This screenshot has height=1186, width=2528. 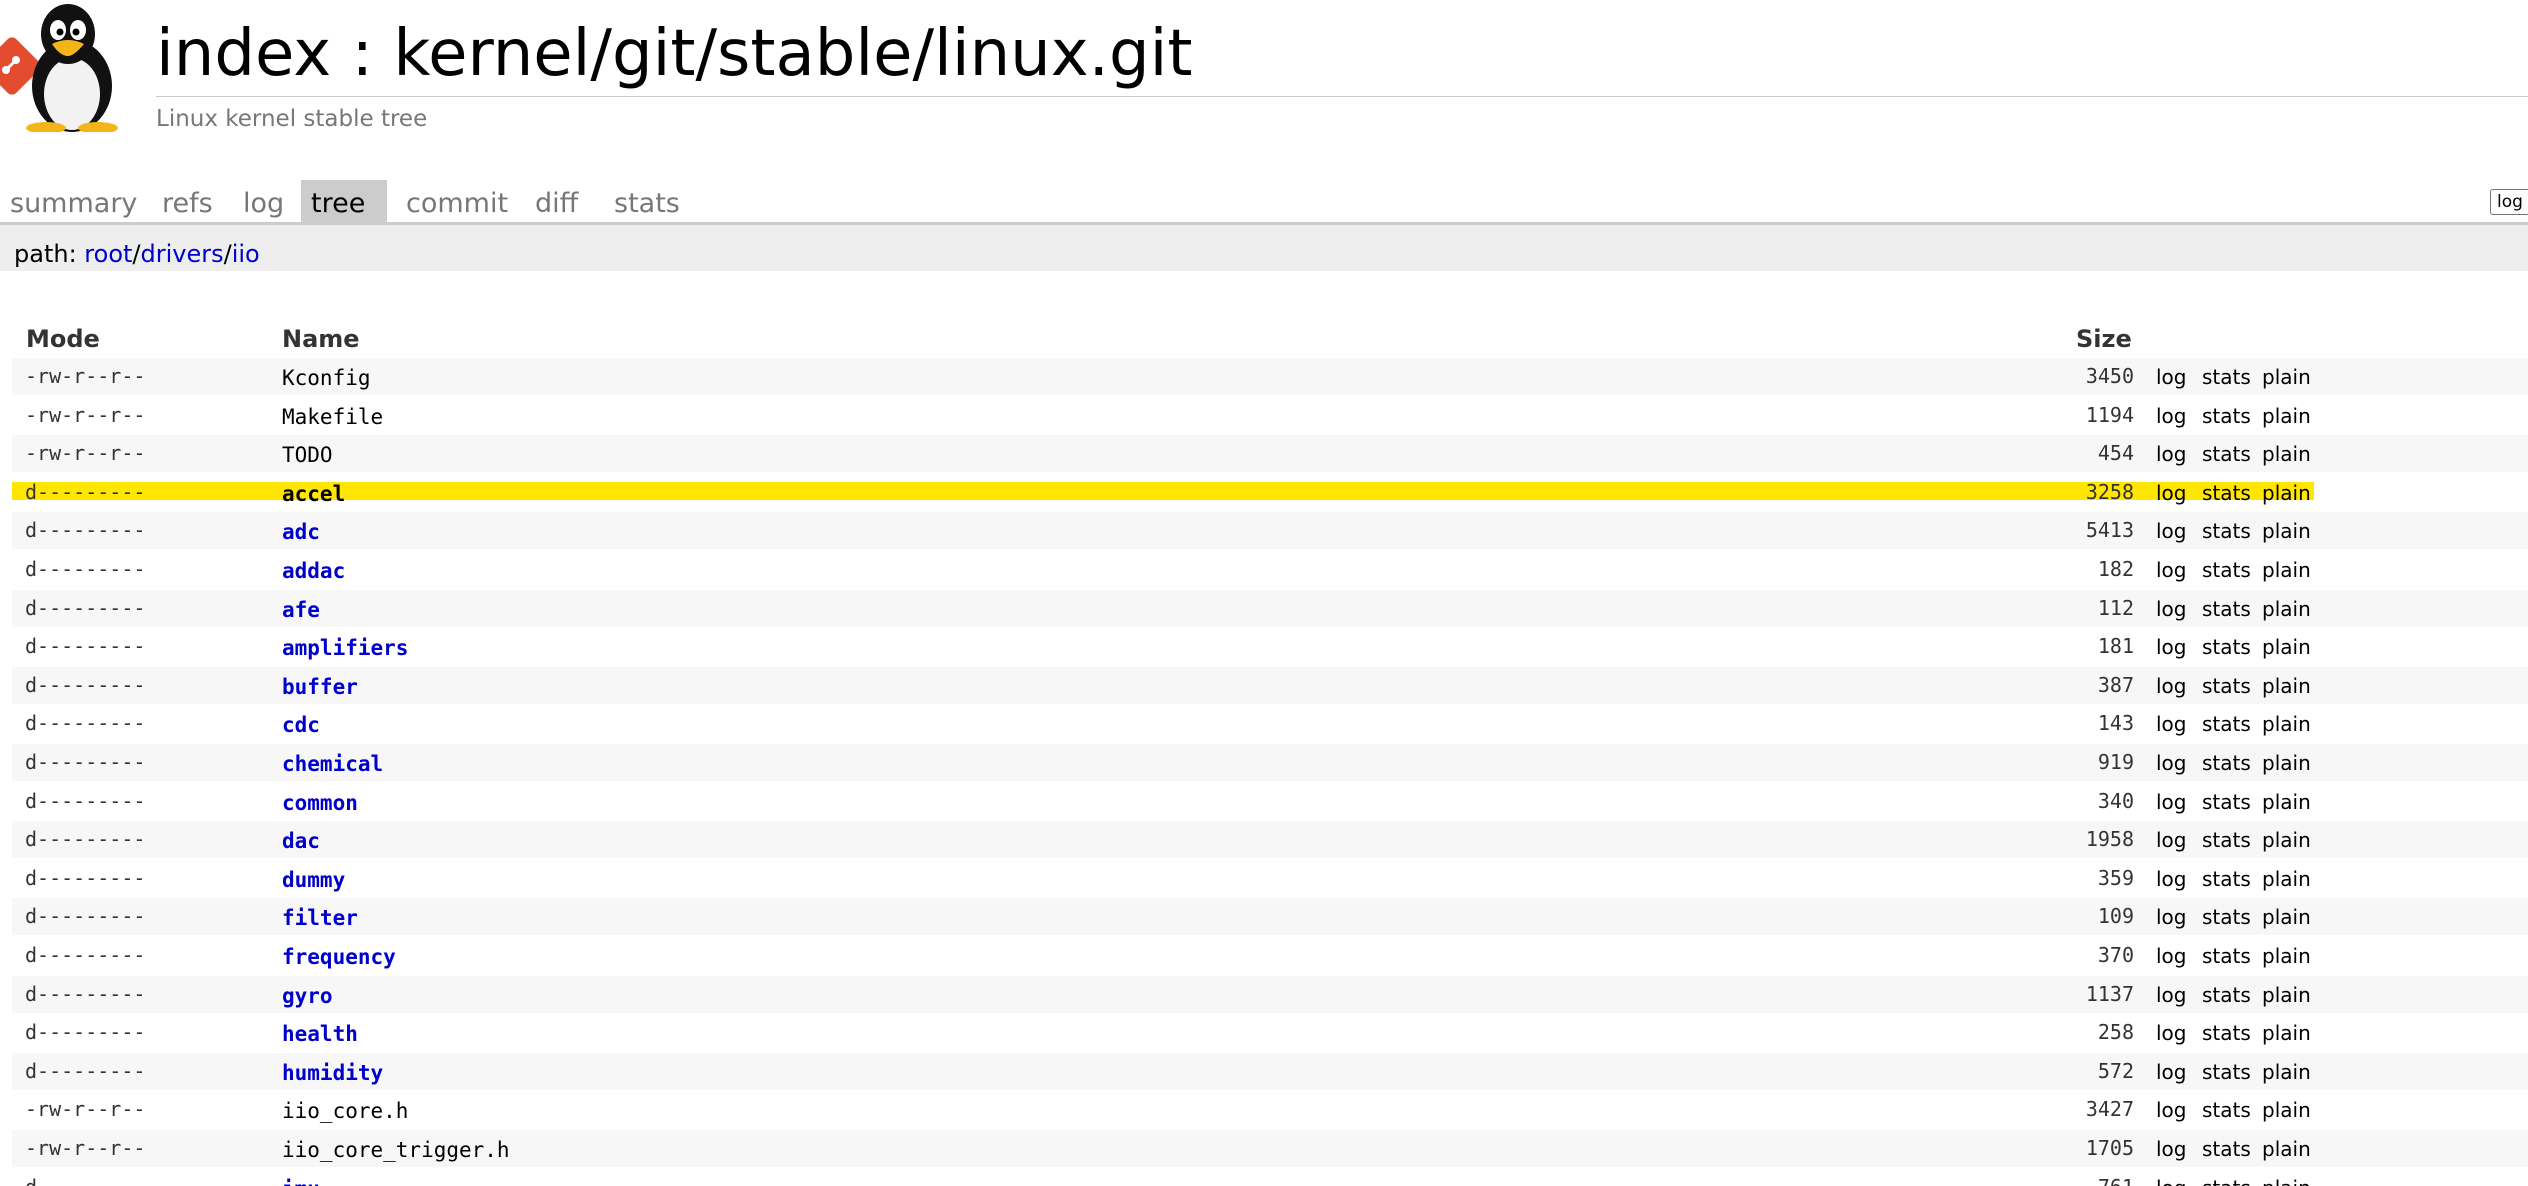 I want to click on directory-link: frequency, so click(x=339, y=957).